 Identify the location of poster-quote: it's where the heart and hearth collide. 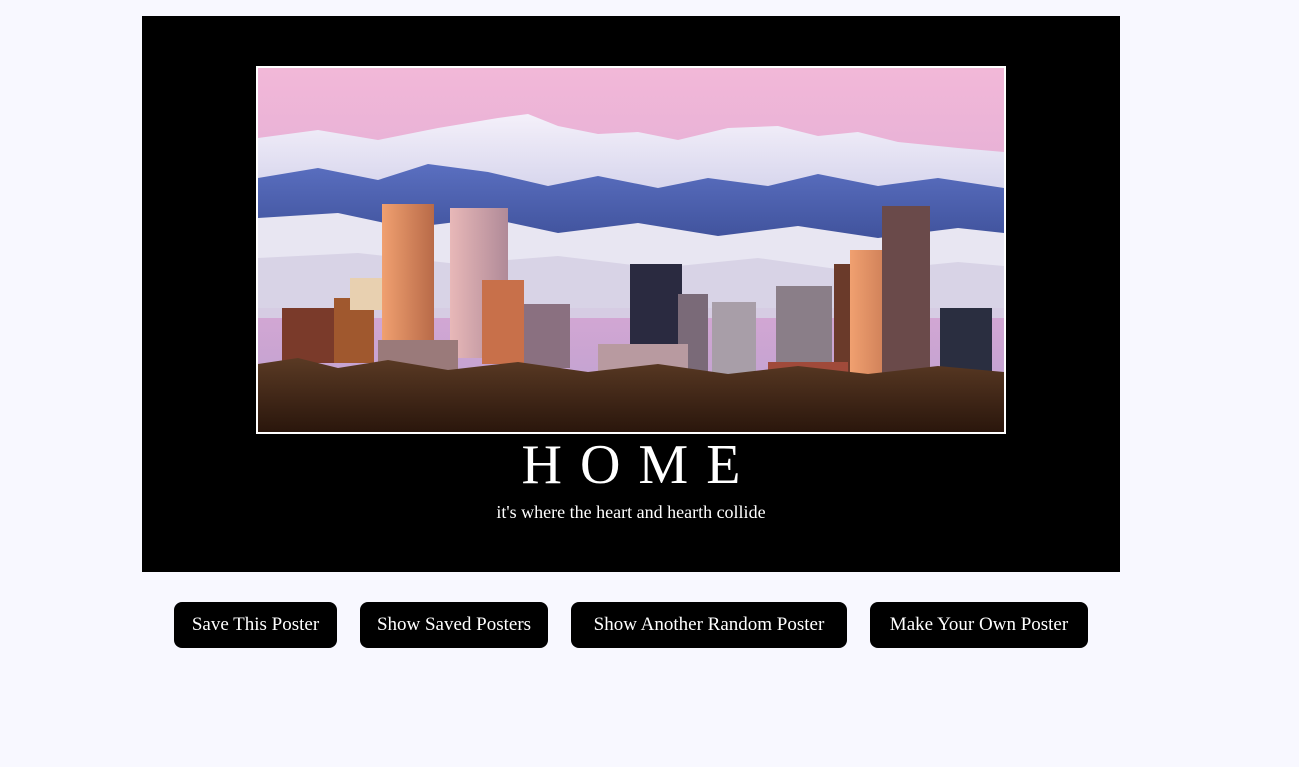
(631, 512).